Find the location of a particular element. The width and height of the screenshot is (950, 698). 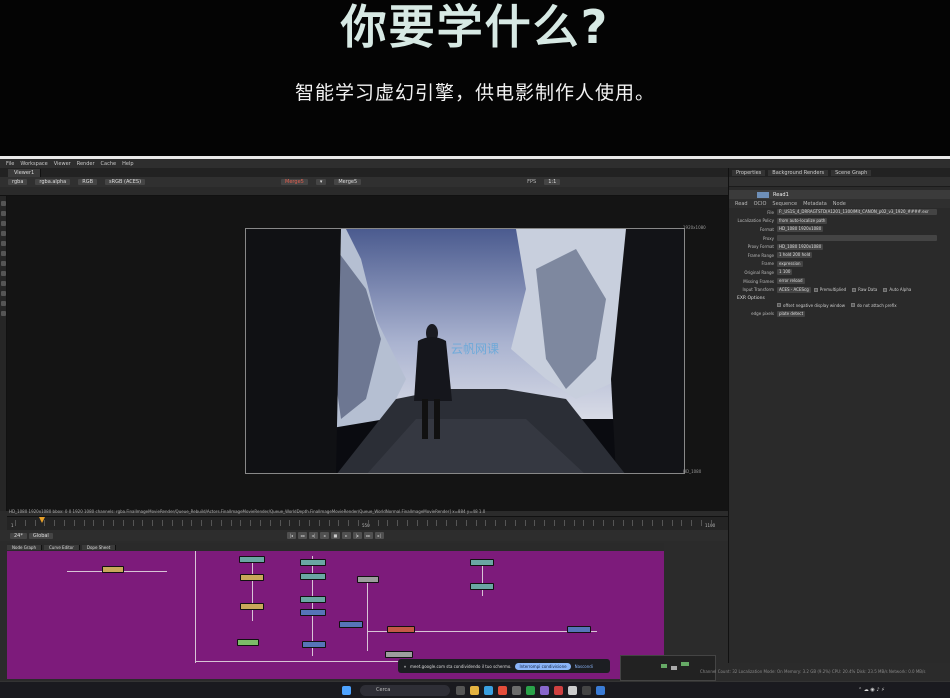

dot-node is located at coordinates (252, 559).